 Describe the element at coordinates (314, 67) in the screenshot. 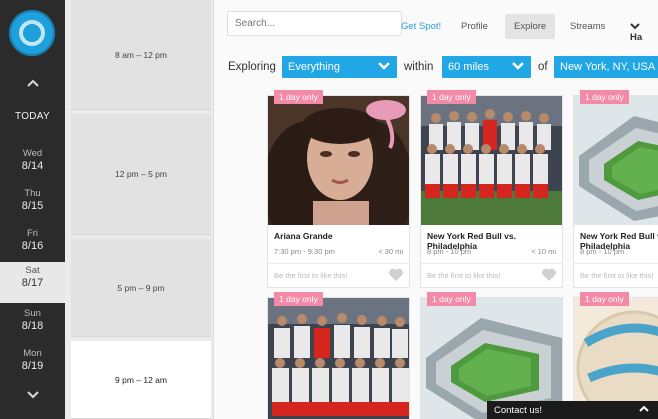

I see `category-value: Everything` at that location.